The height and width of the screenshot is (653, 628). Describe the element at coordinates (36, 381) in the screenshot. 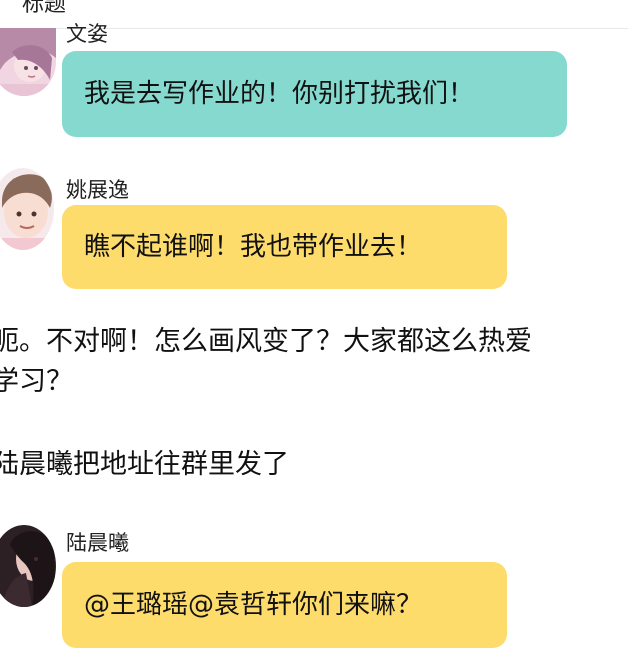

I see `narration-line: 学习？` at that location.